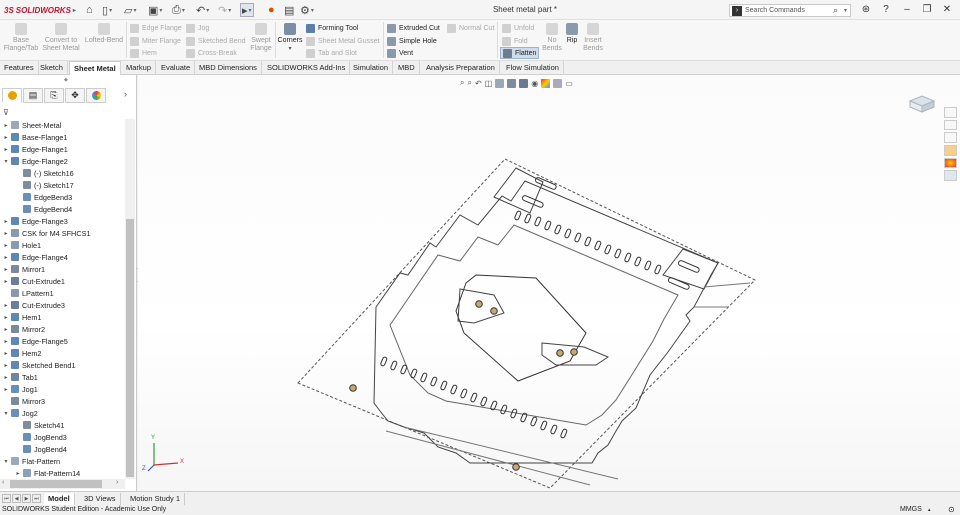  I want to click on lofted-bend-button: Lofted-Bend, so click(104, 34).